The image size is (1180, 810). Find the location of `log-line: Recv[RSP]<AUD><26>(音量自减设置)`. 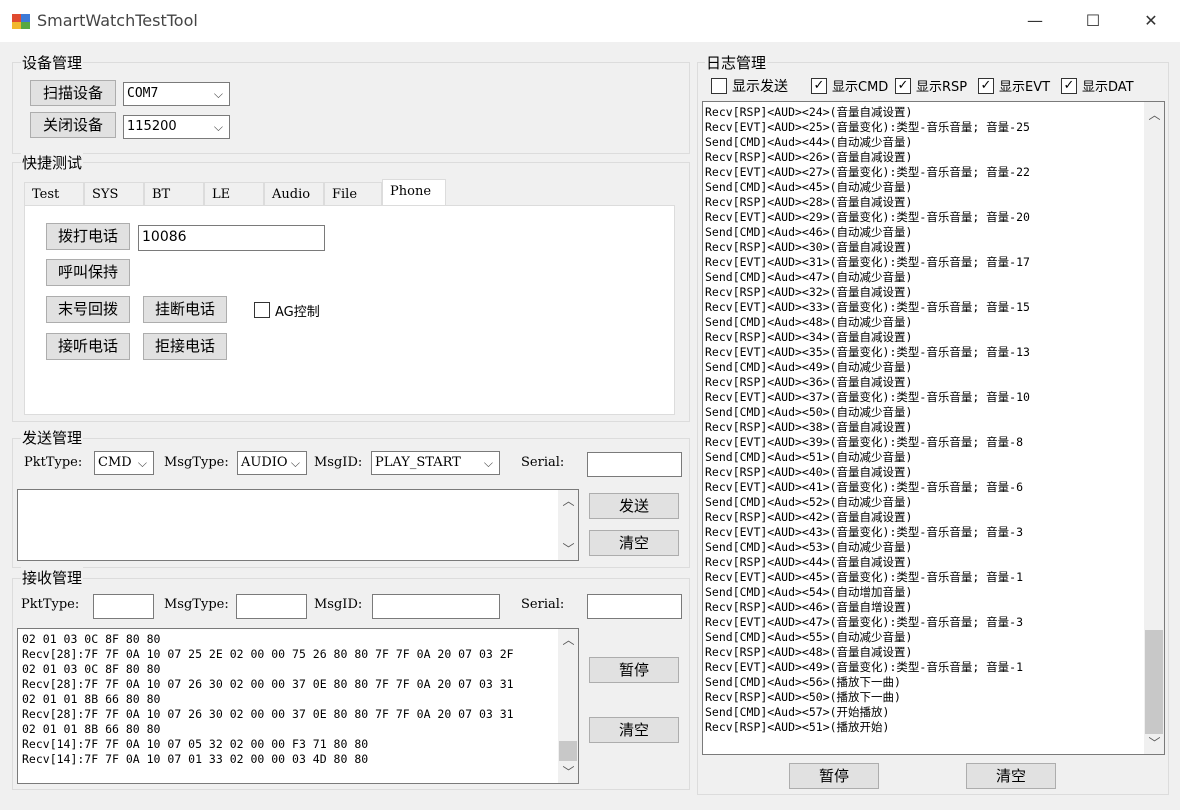

log-line: Recv[RSP]<AUD><26>(音量自减设置) is located at coordinates (809, 157).